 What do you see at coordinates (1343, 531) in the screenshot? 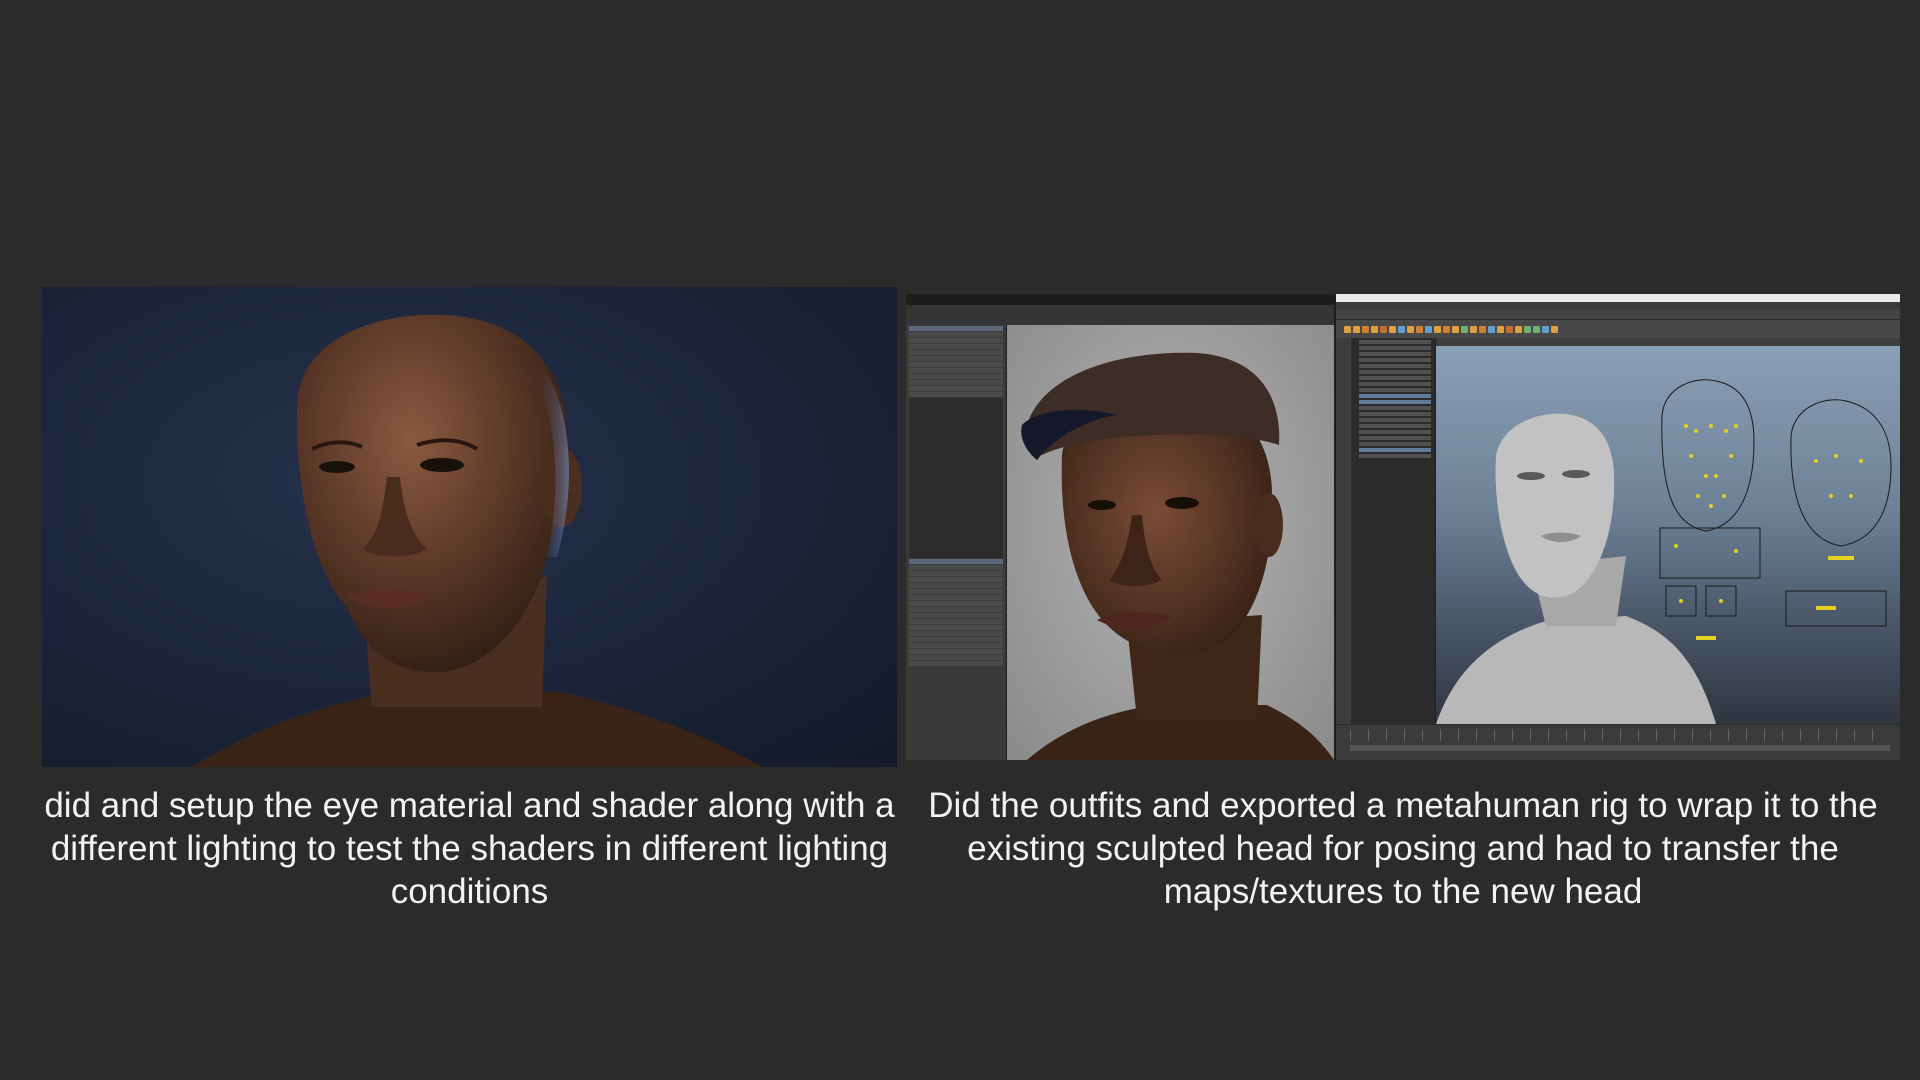
I see `rigging-app-toolbox` at bounding box center [1343, 531].